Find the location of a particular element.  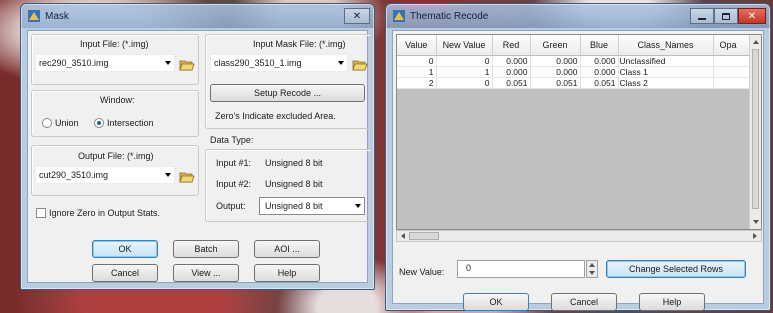

input2-value: Unsigned 8 bit is located at coordinates (294, 184).